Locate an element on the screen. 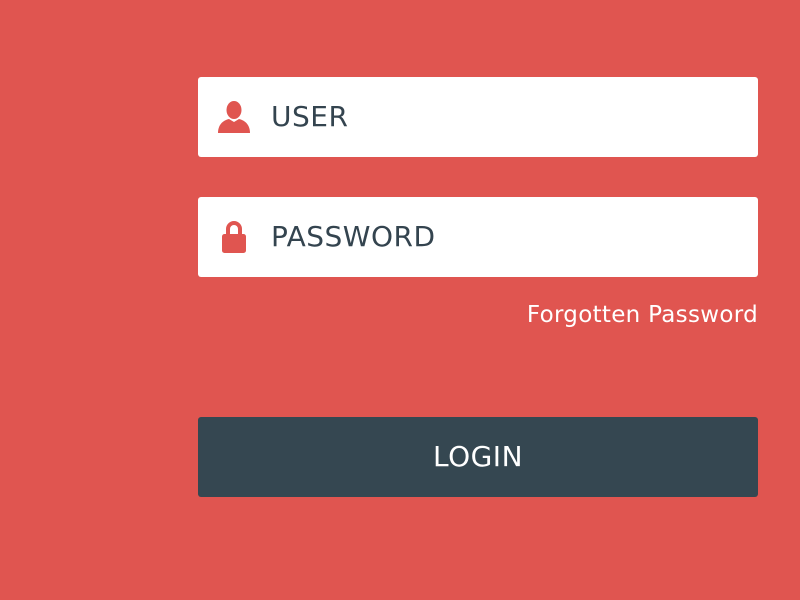 The width and height of the screenshot is (800, 600). user-placeholder: USER is located at coordinates (310, 116).